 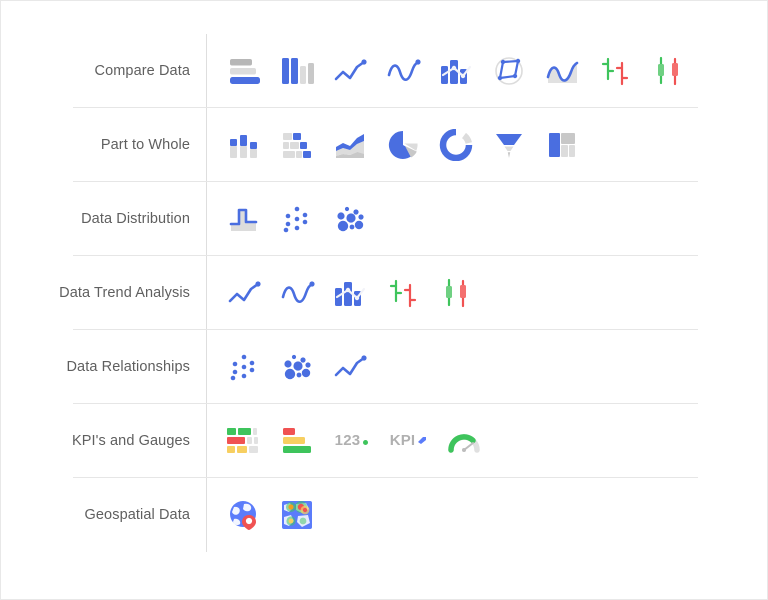 What do you see at coordinates (349, 145) in the screenshot?
I see `stacked-area-chart-icon` at bounding box center [349, 145].